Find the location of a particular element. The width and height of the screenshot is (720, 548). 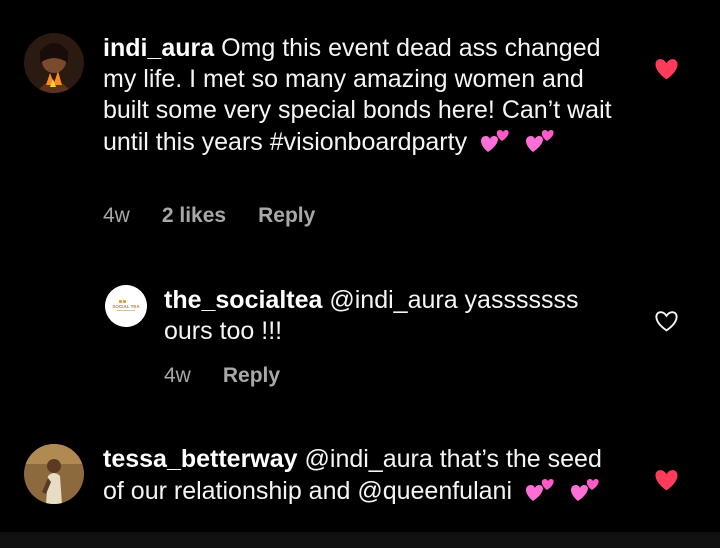

avatar: SOCIAL TEA is located at coordinates (126, 306).